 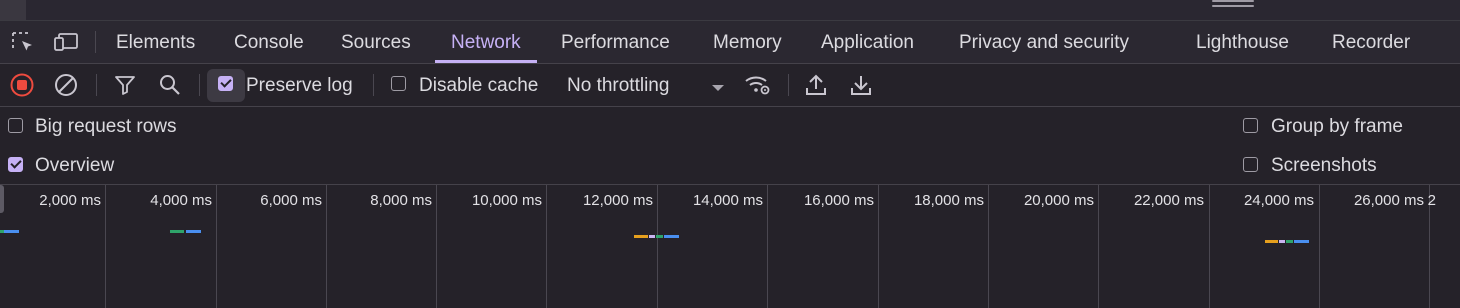 I want to click on top-strip, so click(x=730, y=10).